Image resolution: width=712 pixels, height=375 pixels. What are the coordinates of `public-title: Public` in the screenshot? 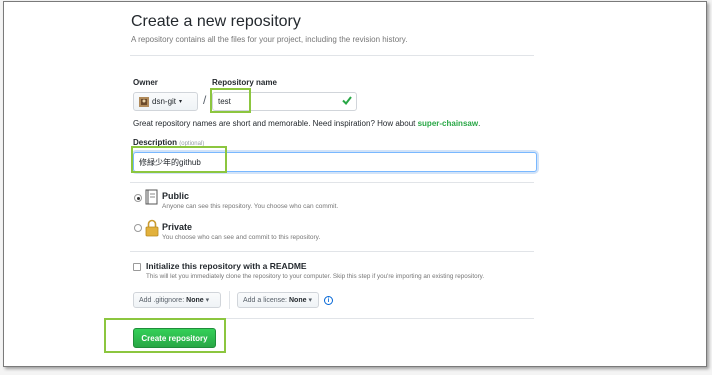 It's located at (176, 196).